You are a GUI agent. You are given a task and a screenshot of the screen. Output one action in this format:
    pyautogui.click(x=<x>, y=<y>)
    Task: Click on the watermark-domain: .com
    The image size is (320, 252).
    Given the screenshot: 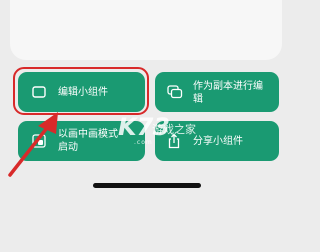 What is the action you would take?
    pyautogui.click(x=143, y=142)
    